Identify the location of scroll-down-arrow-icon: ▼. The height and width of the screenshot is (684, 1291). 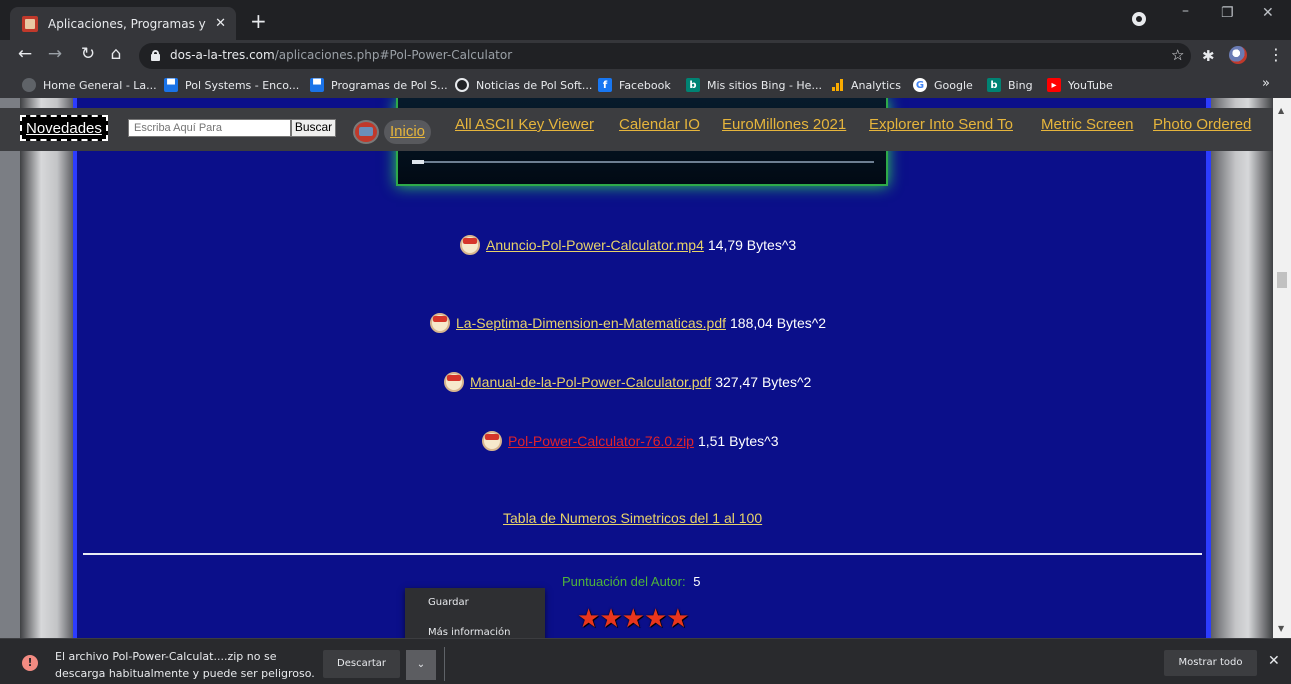
(1281, 628).